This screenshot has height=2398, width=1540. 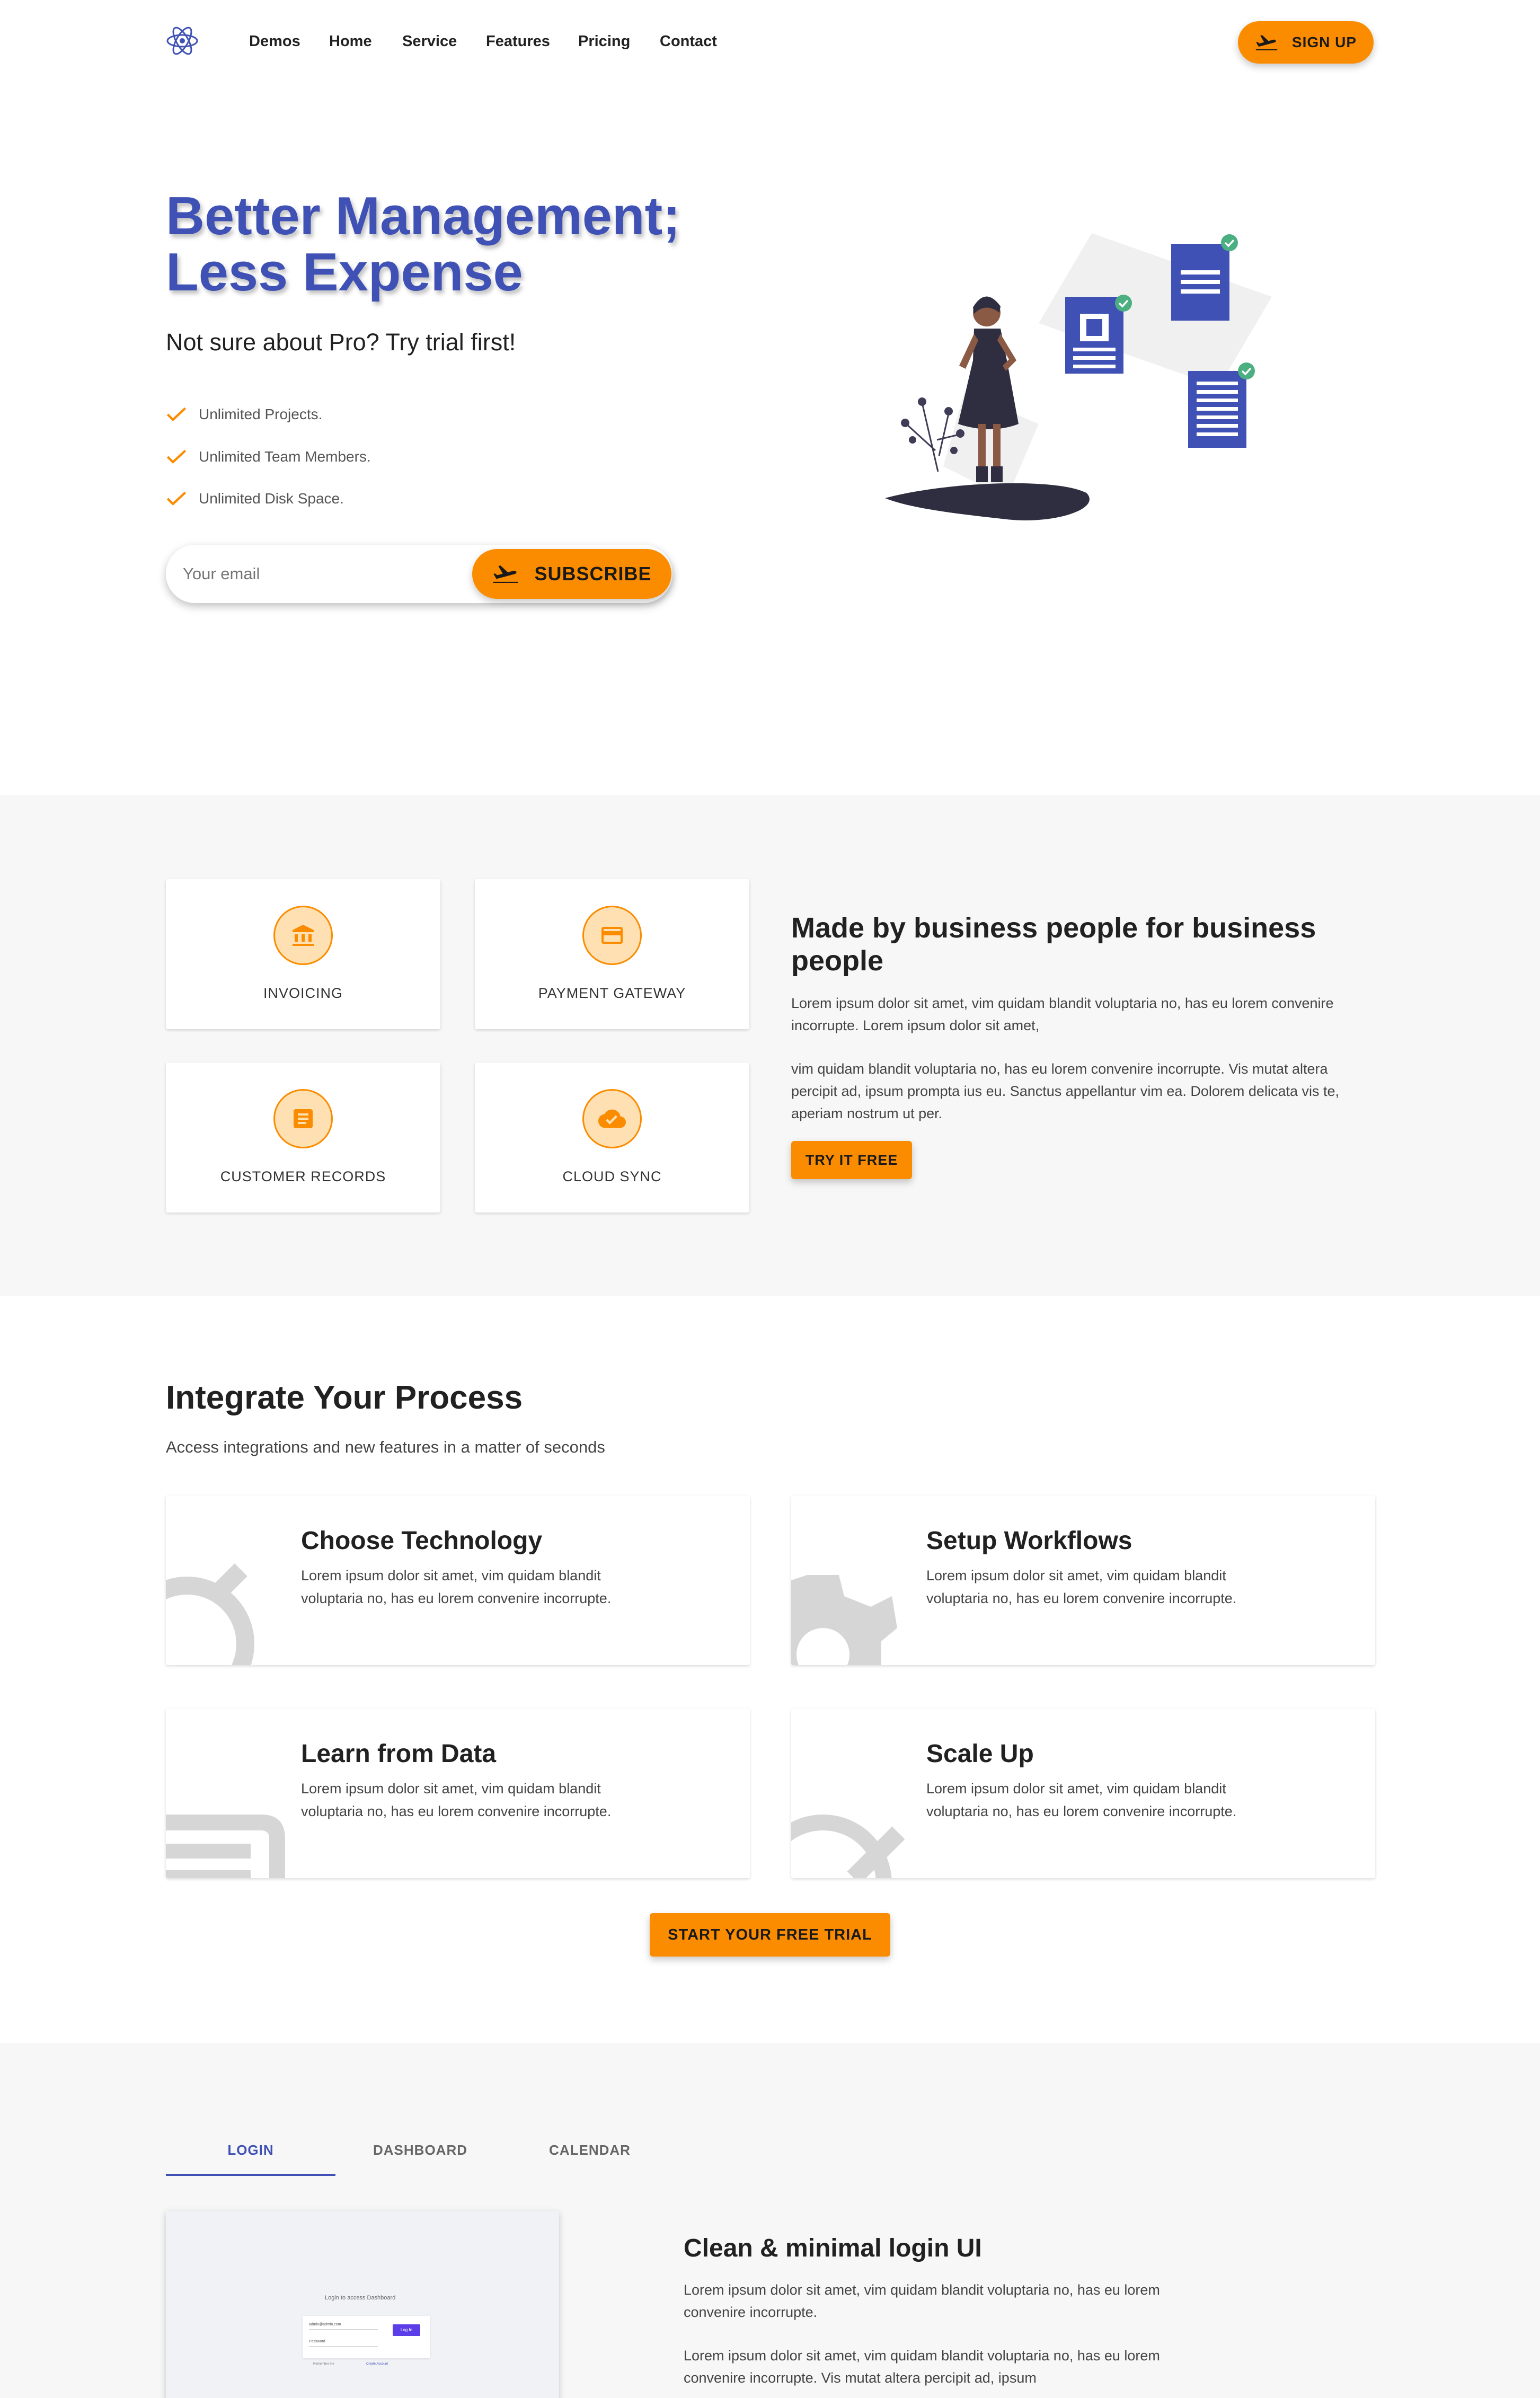 I want to click on check-item: Unlimited Team Members., so click(x=268, y=456).